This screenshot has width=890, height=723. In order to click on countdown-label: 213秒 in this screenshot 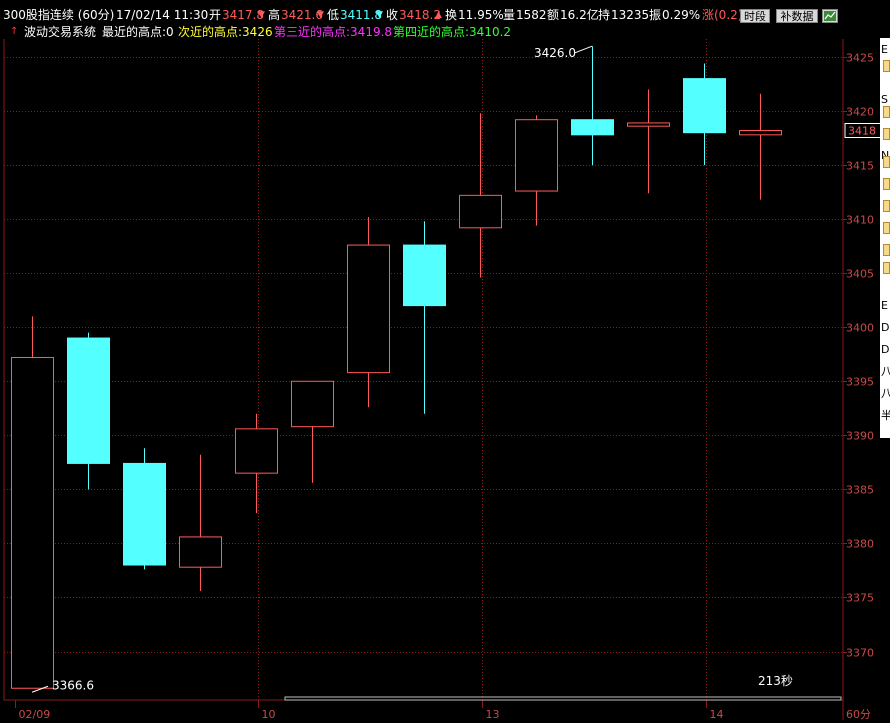, I will do `click(775, 681)`.